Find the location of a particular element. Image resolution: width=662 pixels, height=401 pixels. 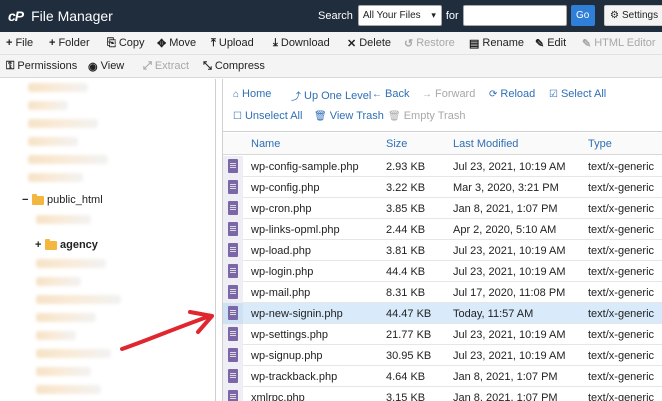

restore-button: ↺ Restore is located at coordinates (429, 43).